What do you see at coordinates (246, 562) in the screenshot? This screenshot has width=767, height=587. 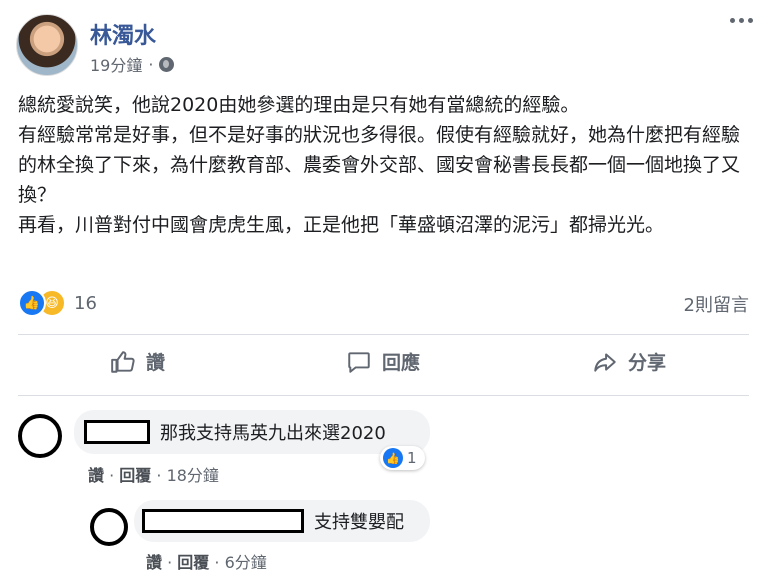 I see `comment-time: 6分鐘` at bounding box center [246, 562].